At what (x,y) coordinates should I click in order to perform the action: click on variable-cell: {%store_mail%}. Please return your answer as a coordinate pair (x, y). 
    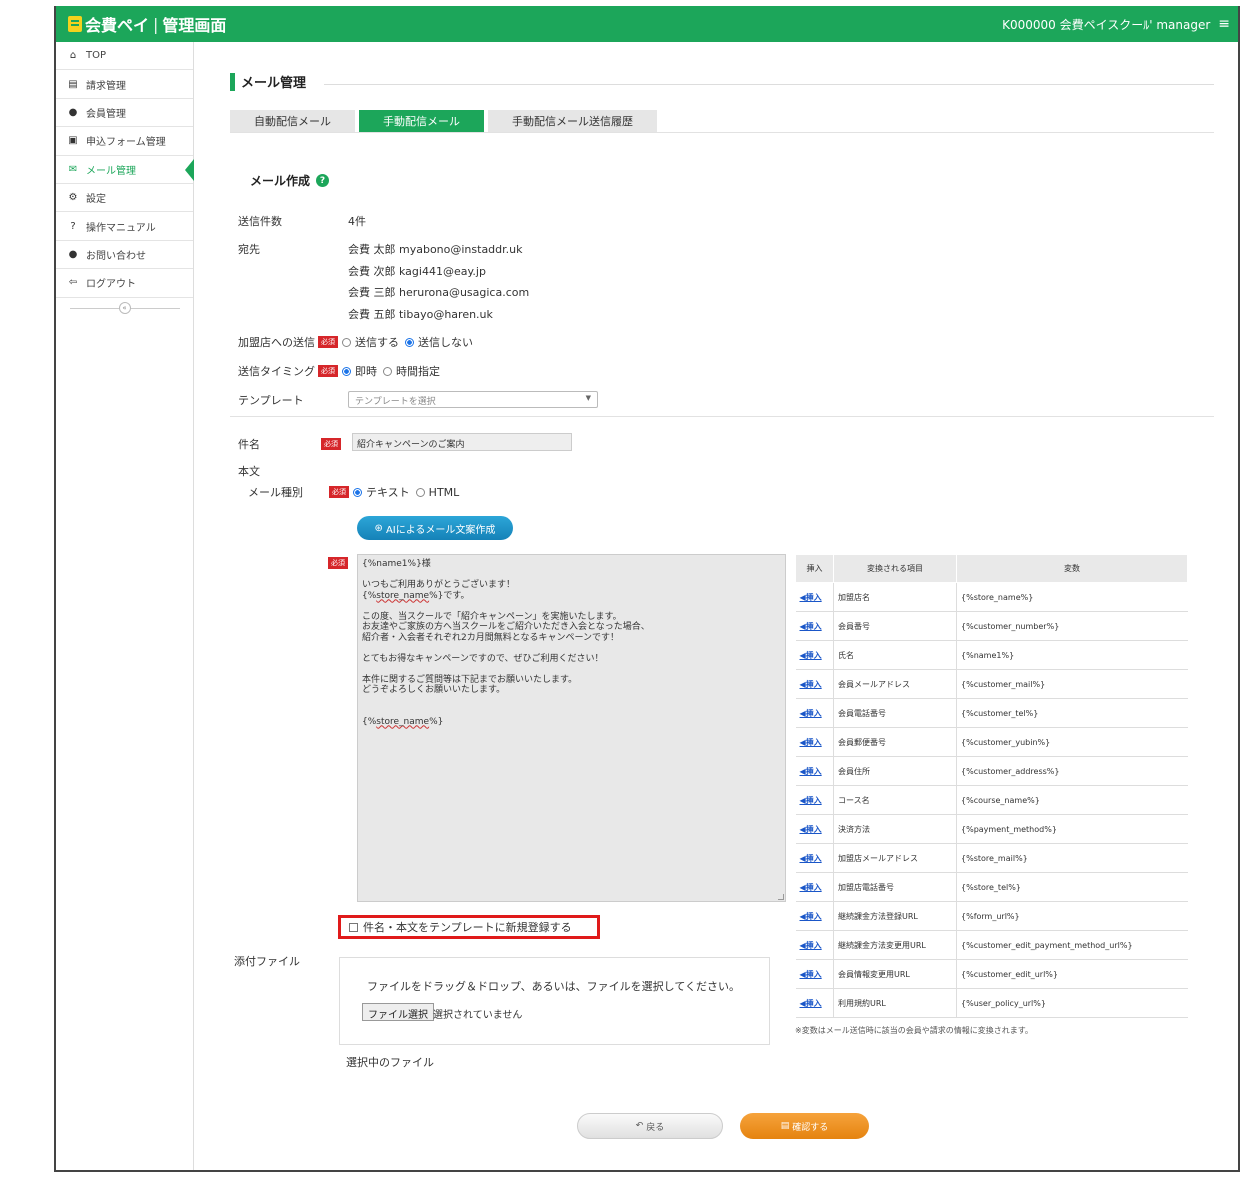
    Looking at the image, I should click on (1072, 858).